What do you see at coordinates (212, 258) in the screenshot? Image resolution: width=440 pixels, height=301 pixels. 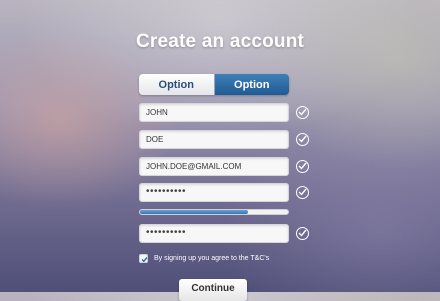 I see `terms-label: By signing up you agree to the T&C's` at bounding box center [212, 258].